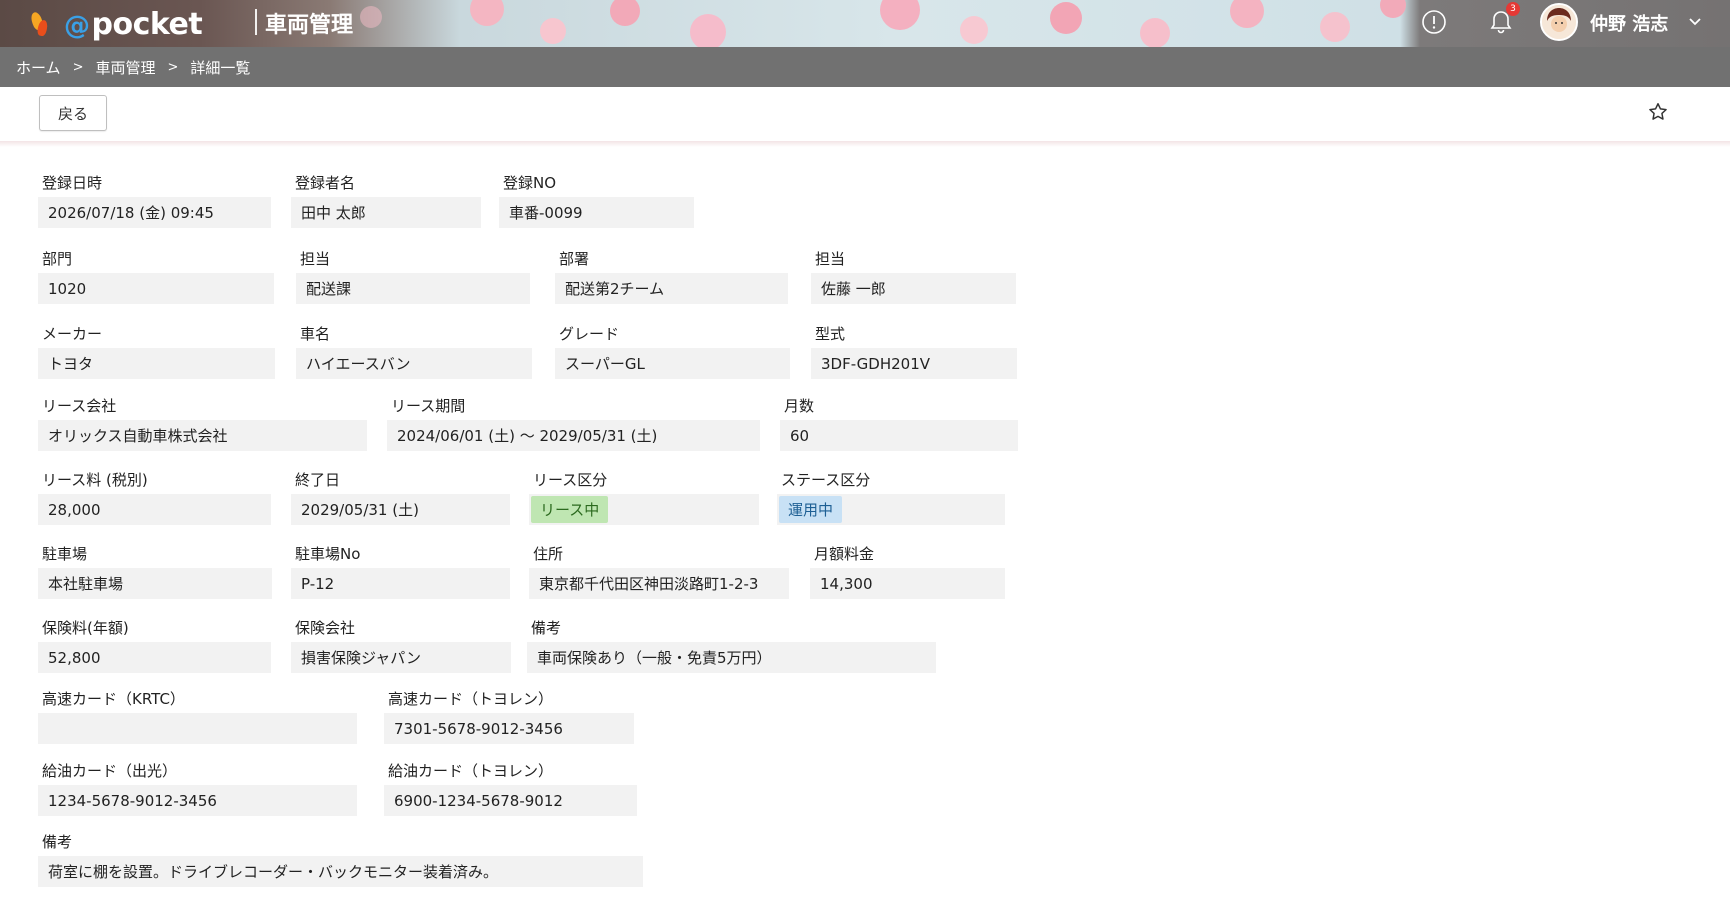 The height and width of the screenshot is (909, 1730). I want to click on field-value: 60, so click(899, 435).